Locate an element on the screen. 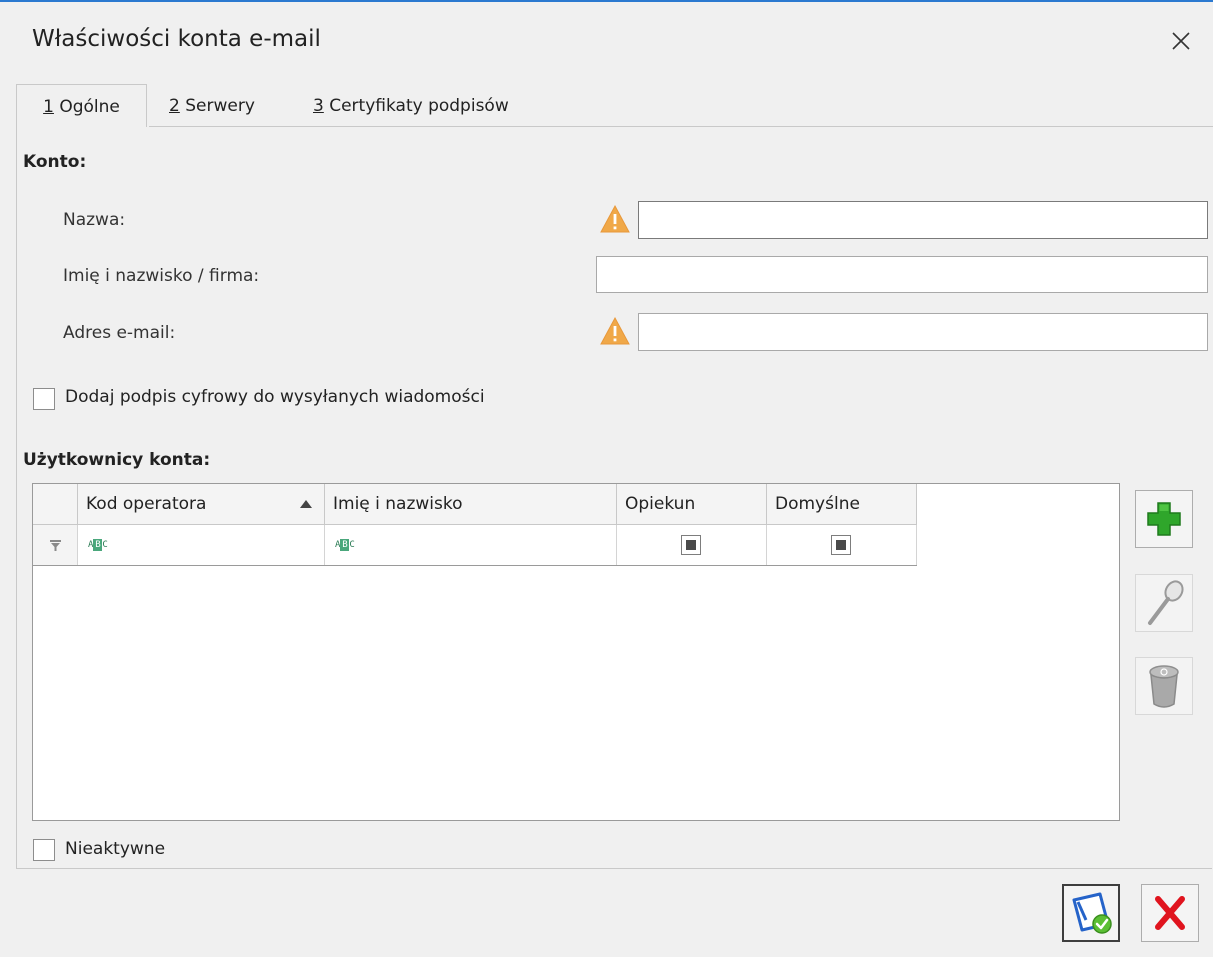 The width and height of the screenshot is (1213, 957). delete-user-button is located at coordinates (1164, 686).